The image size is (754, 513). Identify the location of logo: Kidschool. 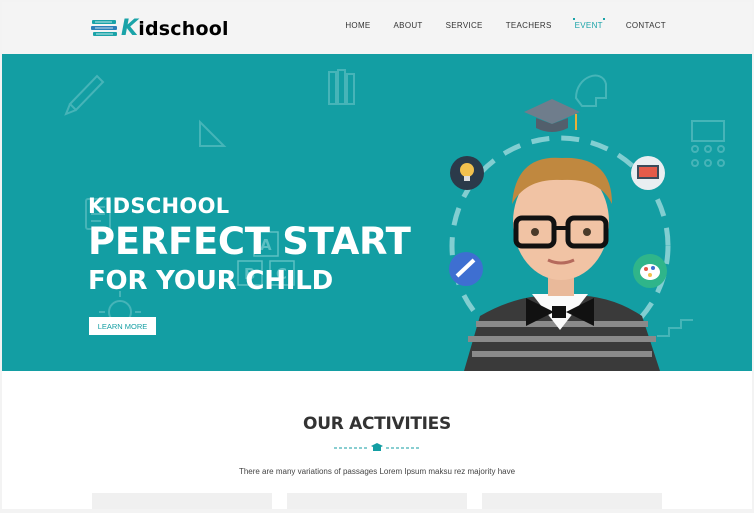
(159, 28).